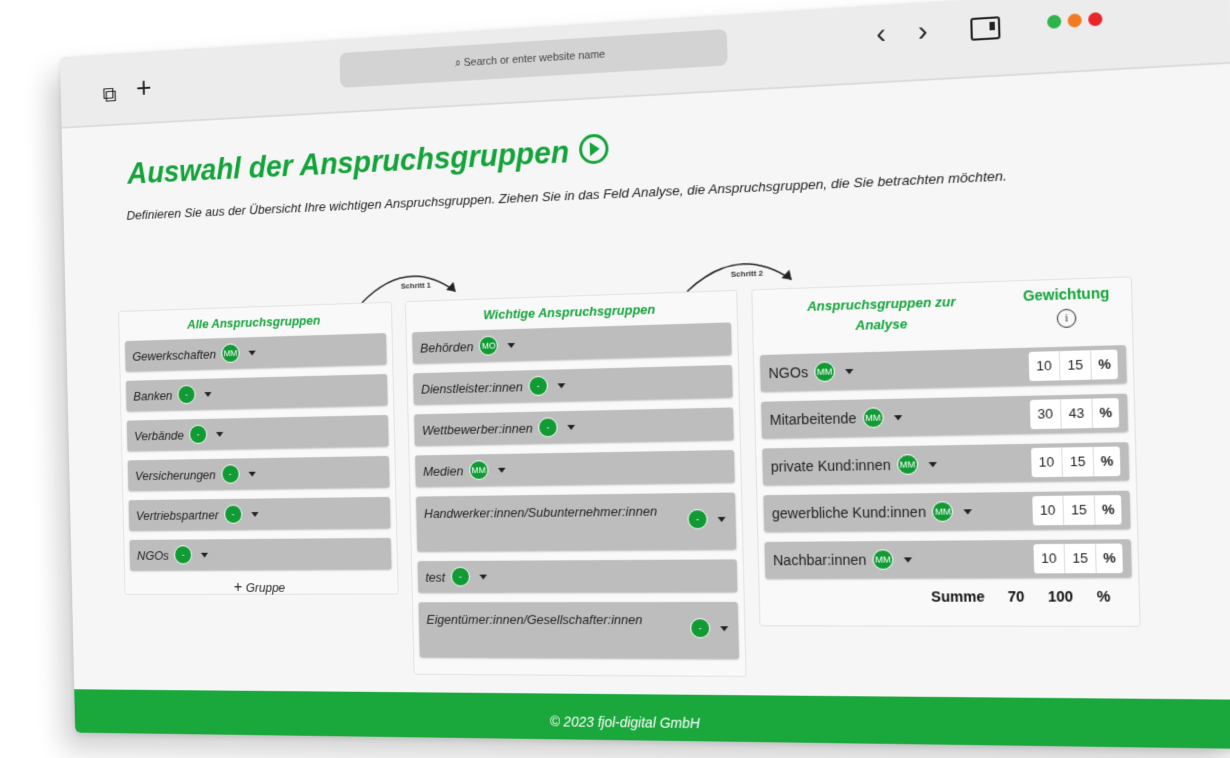 The image size is (1230, 758). I want to click on group-card: Versicherungen -, so click(258, 473).